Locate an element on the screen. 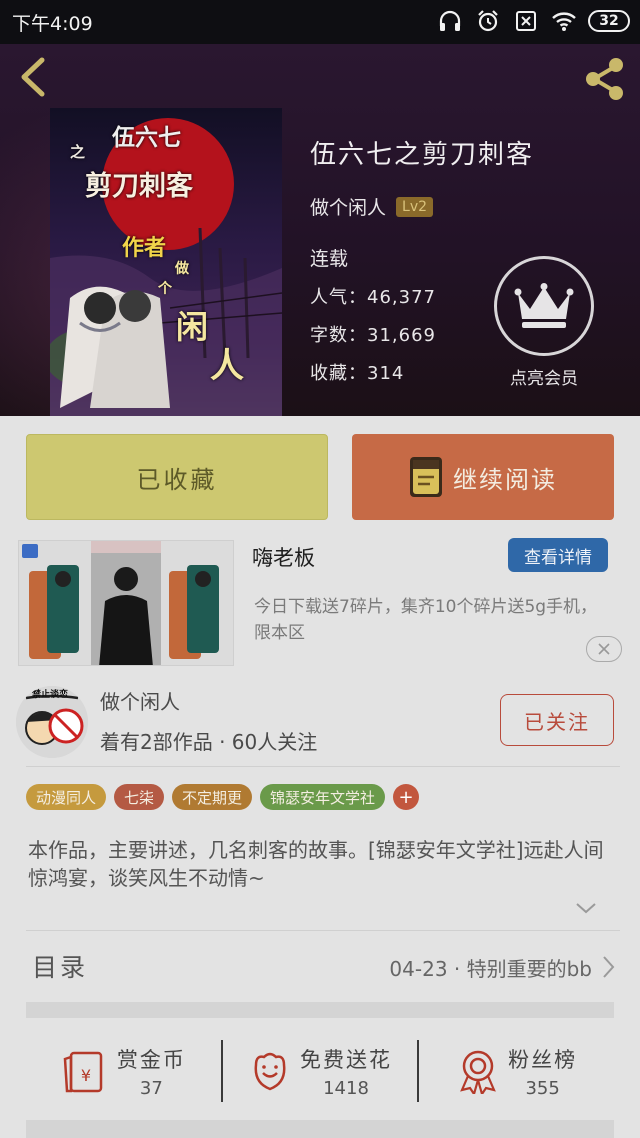  ad-phones-illustration is located at coordinates (126, 603).